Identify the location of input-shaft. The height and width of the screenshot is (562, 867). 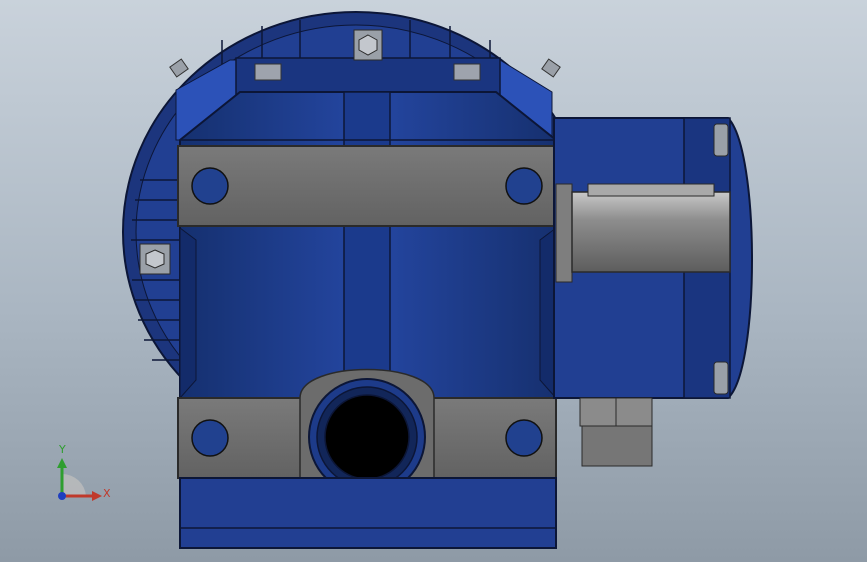
(643, 233).